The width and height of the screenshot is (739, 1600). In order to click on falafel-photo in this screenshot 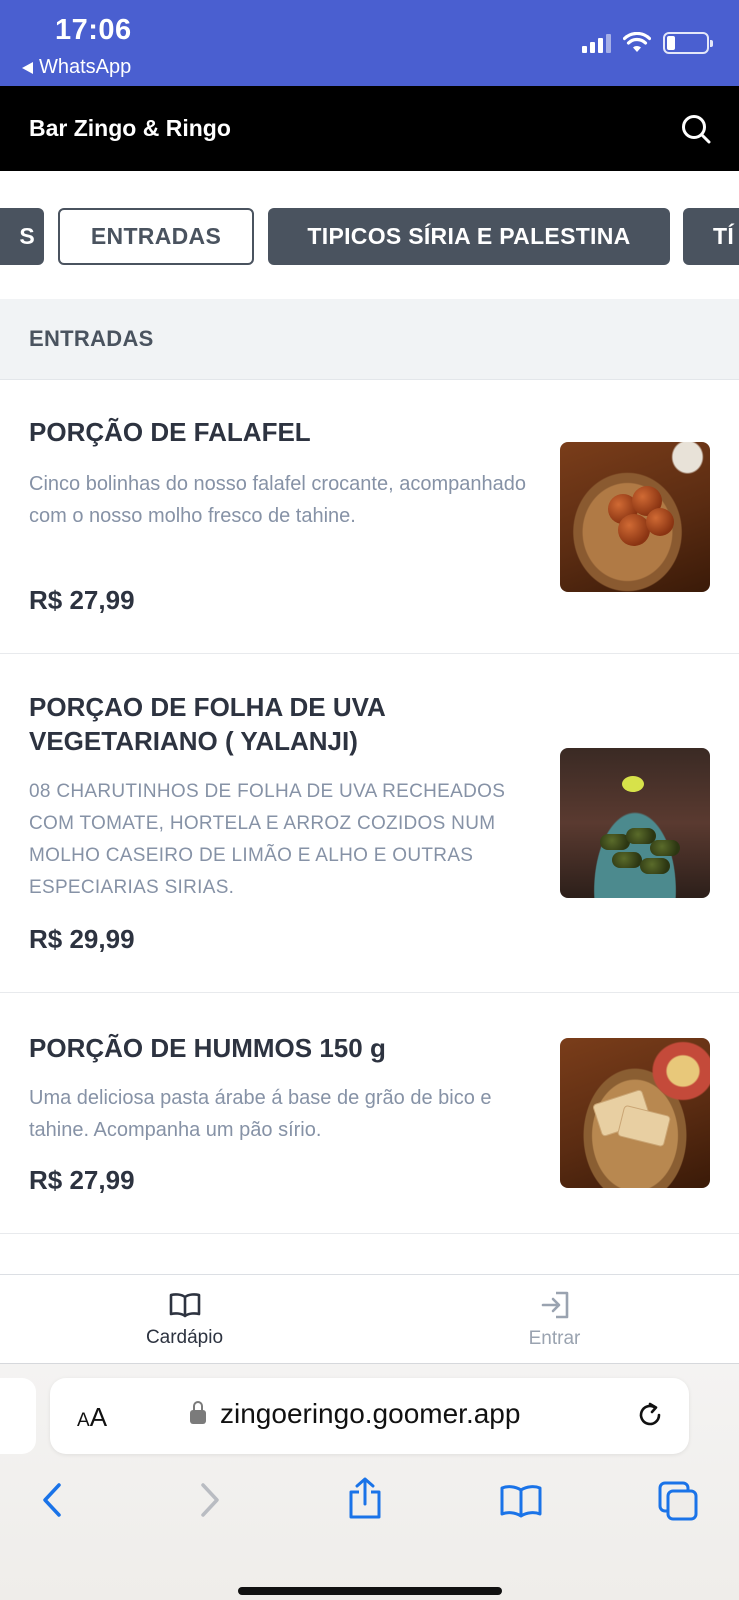, I will do `click(635, 517)`.